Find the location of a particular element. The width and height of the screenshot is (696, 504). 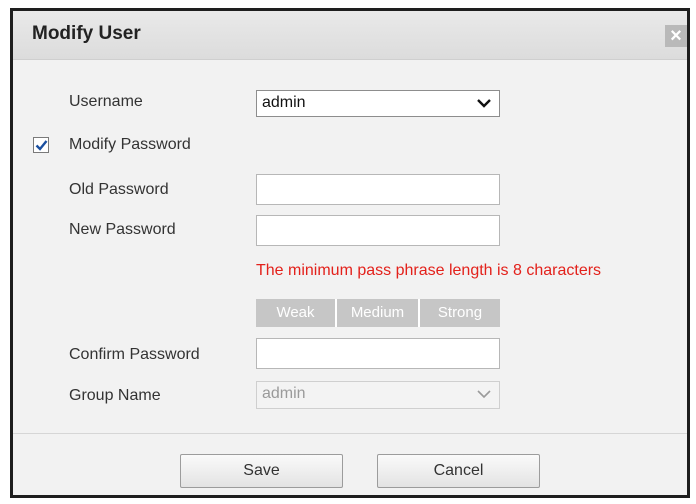

close-button: × is located at coordinates (676, 36).